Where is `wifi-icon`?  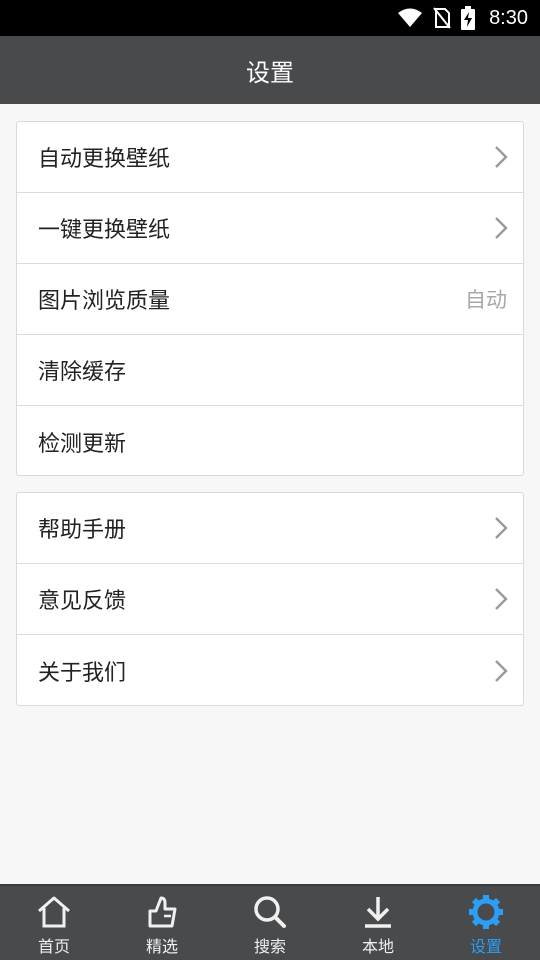
wifi-icon is located at coordinates (410, 18).